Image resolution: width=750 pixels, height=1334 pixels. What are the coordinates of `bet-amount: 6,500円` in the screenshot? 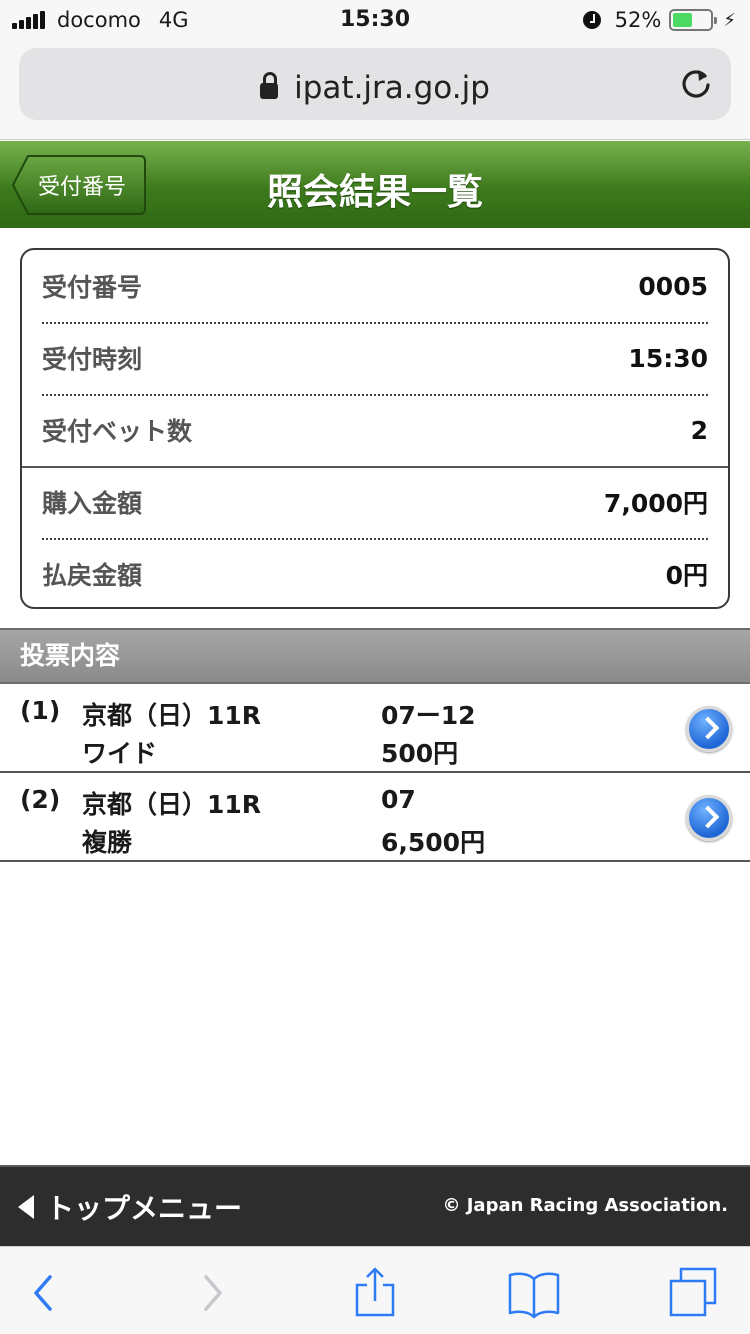 It's located at (433, 842).